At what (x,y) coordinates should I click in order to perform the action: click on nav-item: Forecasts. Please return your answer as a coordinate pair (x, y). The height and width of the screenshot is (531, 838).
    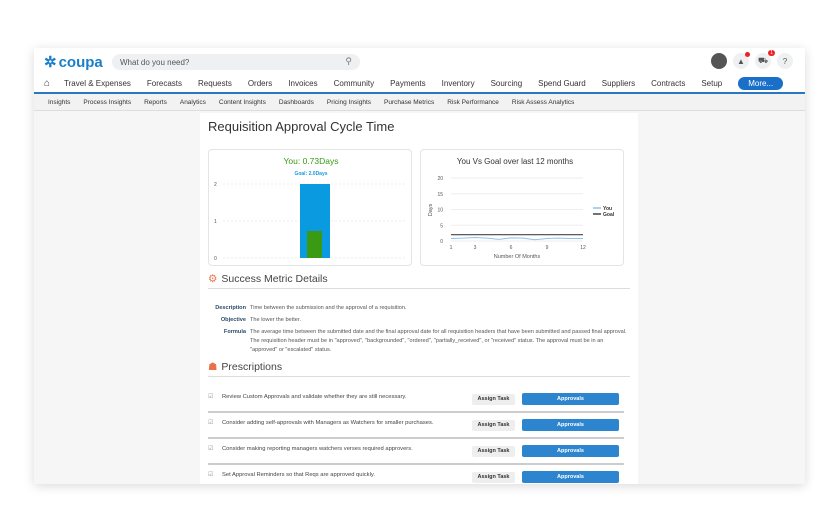
    Looking at the image, I should click on (164, 83).